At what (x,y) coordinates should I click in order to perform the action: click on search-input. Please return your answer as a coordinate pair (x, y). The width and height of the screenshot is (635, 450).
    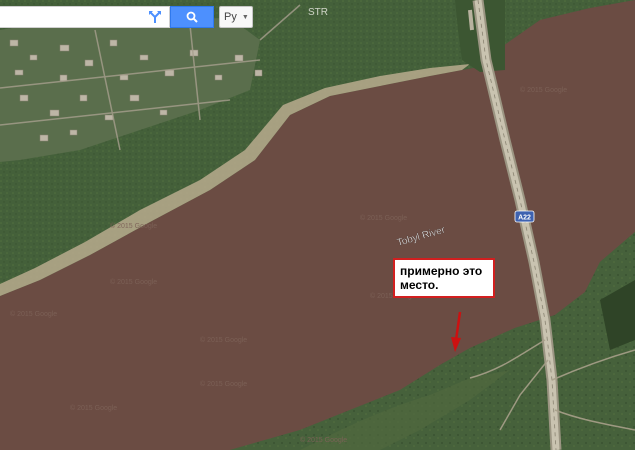
    Looking at the image, I should click on (70, 17).